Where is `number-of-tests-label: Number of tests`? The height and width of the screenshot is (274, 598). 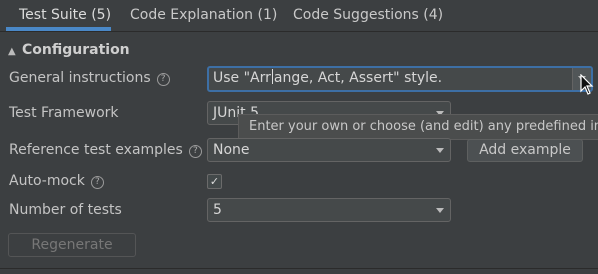 number-of-tests-label: Number of tests is located at coordinates (65, 210).